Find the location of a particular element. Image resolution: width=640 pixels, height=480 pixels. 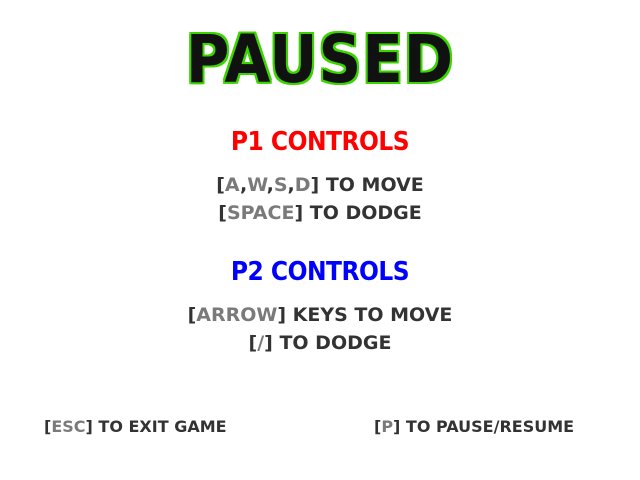

key-label-p: P is located at coordinates (387, 426).